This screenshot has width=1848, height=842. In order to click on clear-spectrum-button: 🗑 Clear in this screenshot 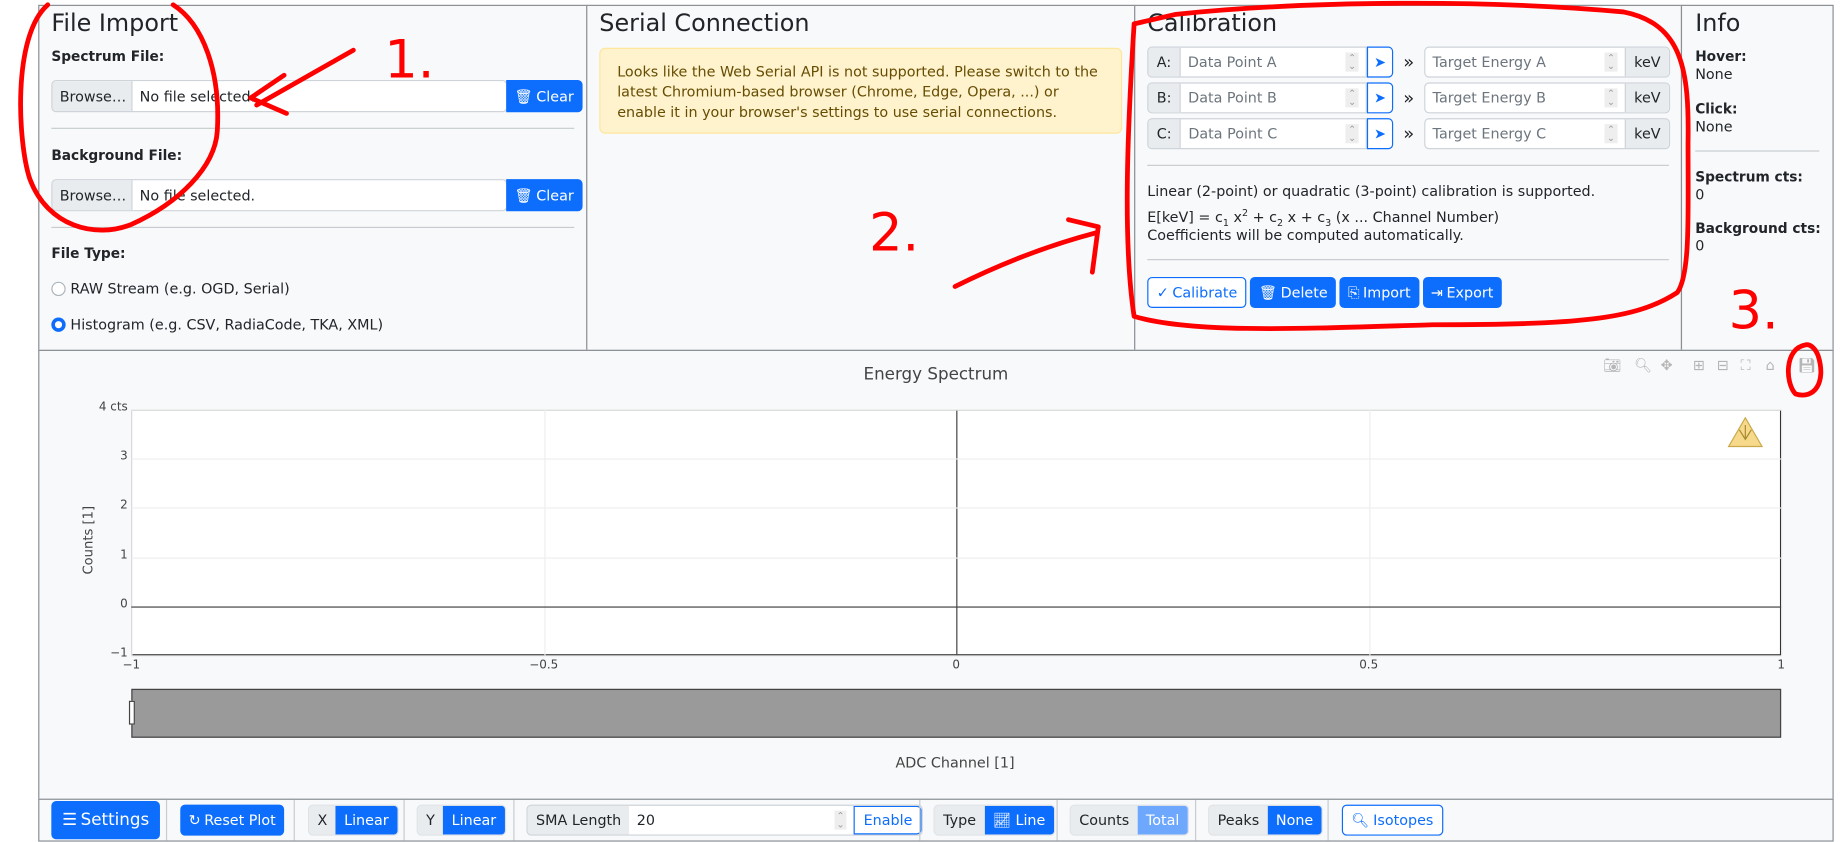, I will do `click(544, 96)`.